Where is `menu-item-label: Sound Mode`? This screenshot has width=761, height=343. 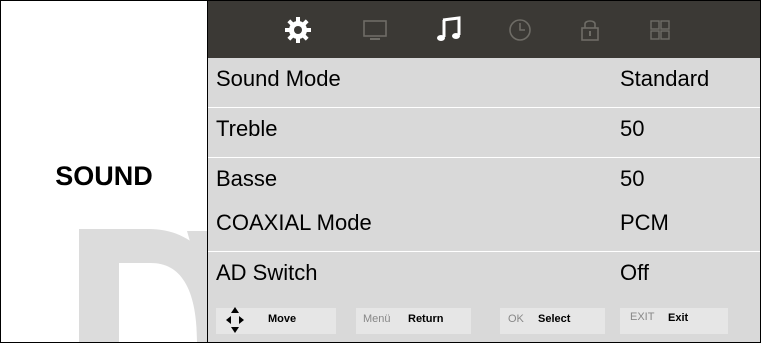 menu-item-label: Sound Mode is located at coordinates (278, 78).